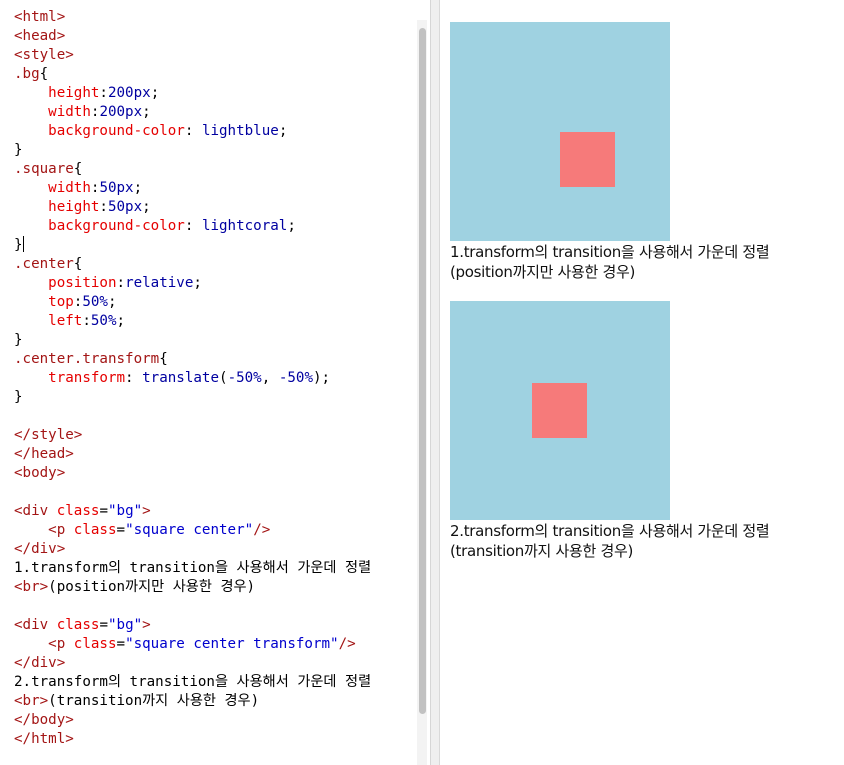  Describe the element at coordinates (192, 359) in the screenshot. I see `code-line: .center.transform{` at that location.